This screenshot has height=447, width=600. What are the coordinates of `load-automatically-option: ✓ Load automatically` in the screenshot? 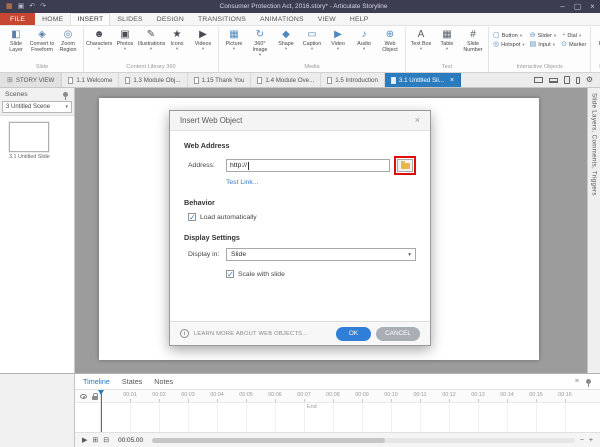 It's located at (302, 217).